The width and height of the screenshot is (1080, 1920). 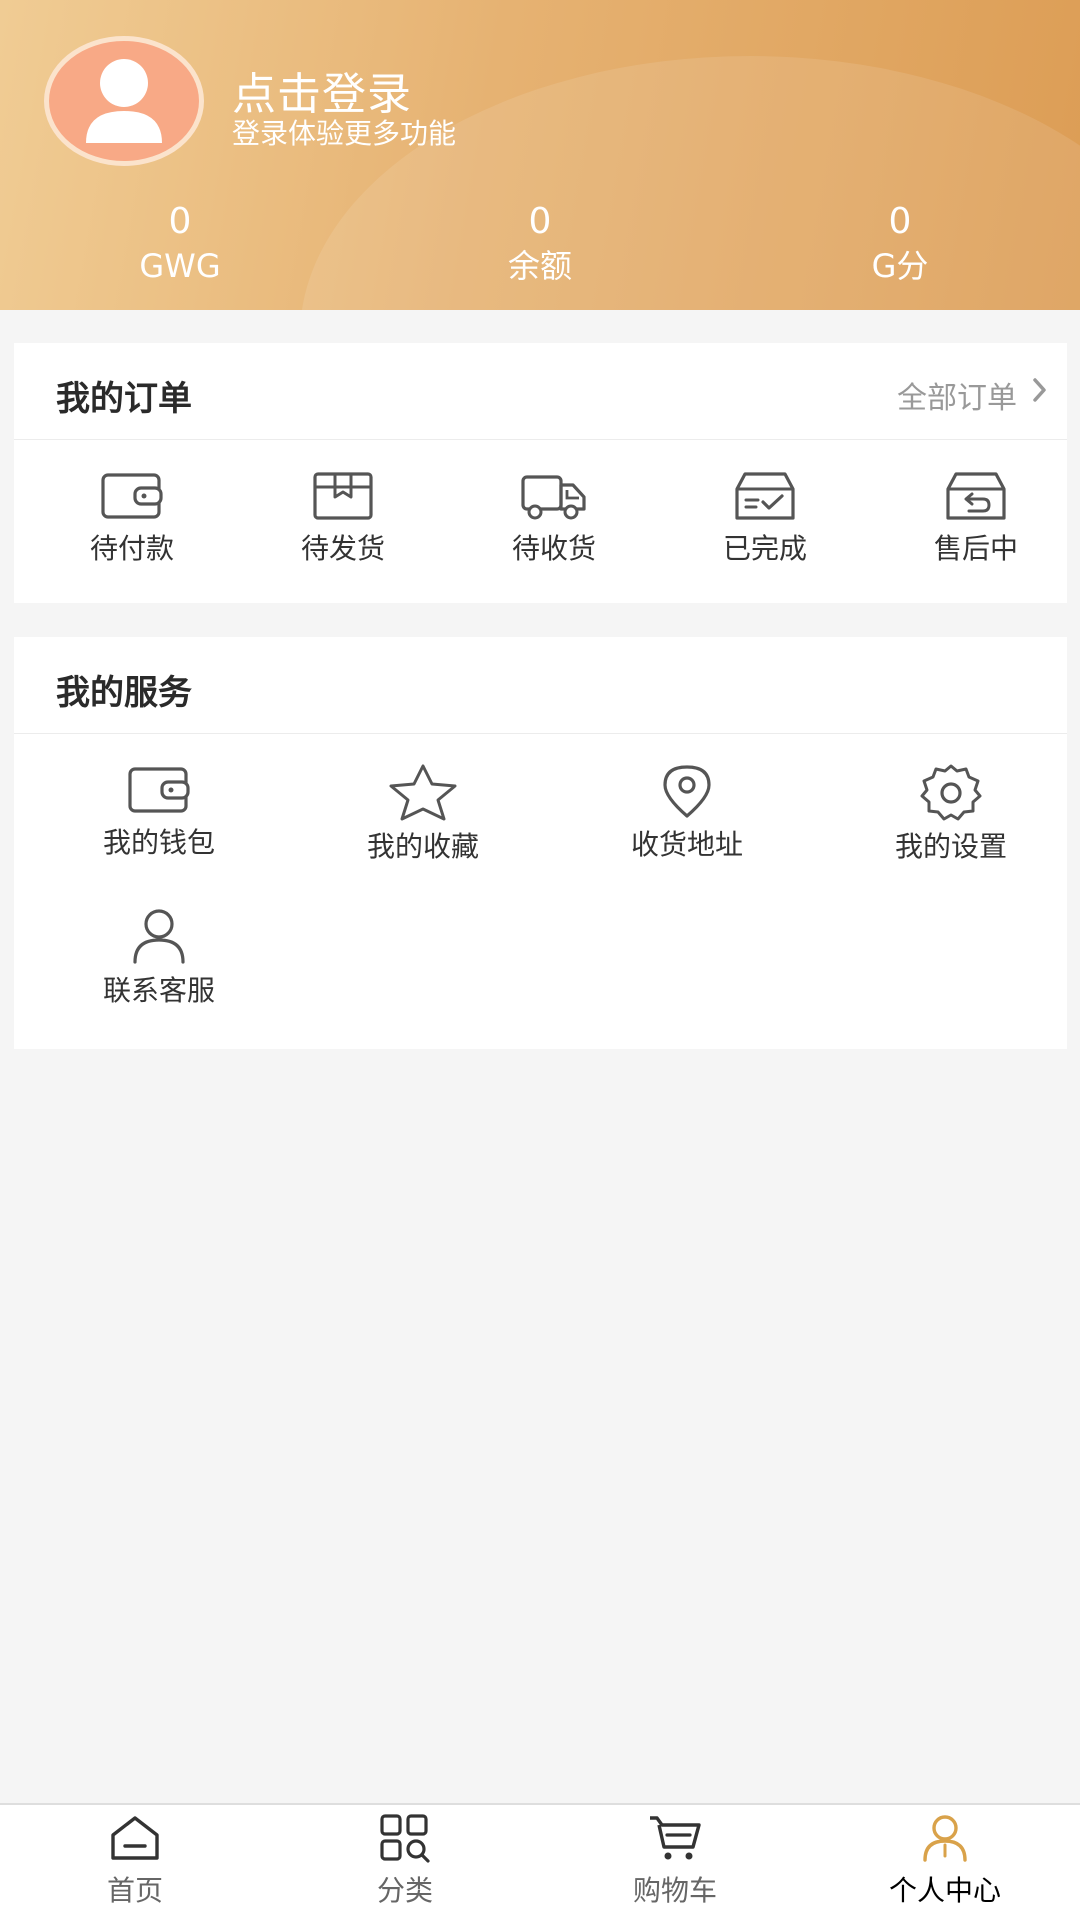 I want to click on order-pending-shipment: 待发货, so click(x=343, y=518).